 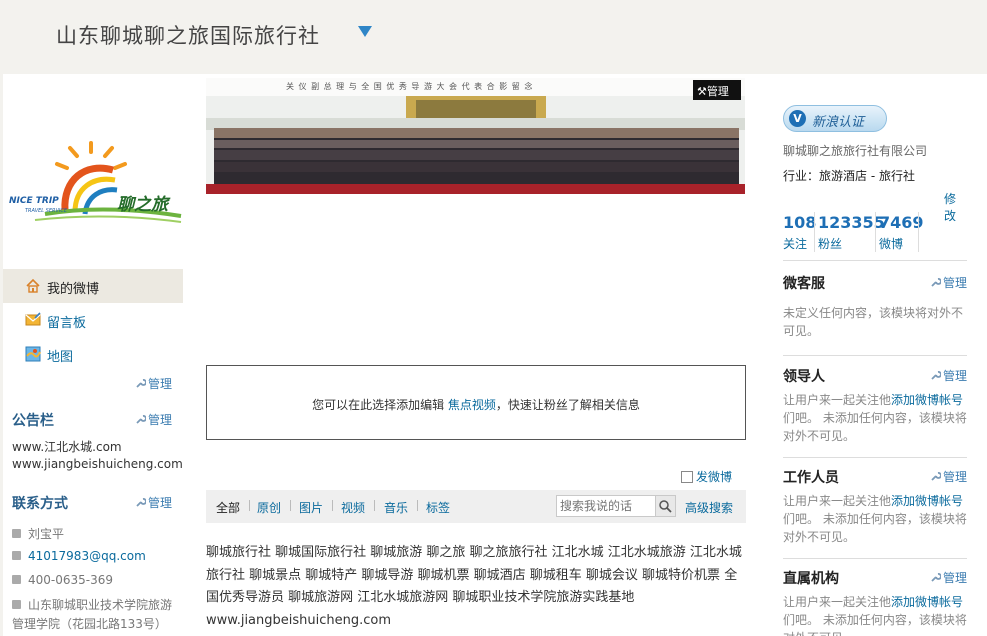 What do you see at coordinates (97, 464) in the screenshot?
I see `notice-line: www.jiangbeishuicheng.com` at bounding box center [97, 464].